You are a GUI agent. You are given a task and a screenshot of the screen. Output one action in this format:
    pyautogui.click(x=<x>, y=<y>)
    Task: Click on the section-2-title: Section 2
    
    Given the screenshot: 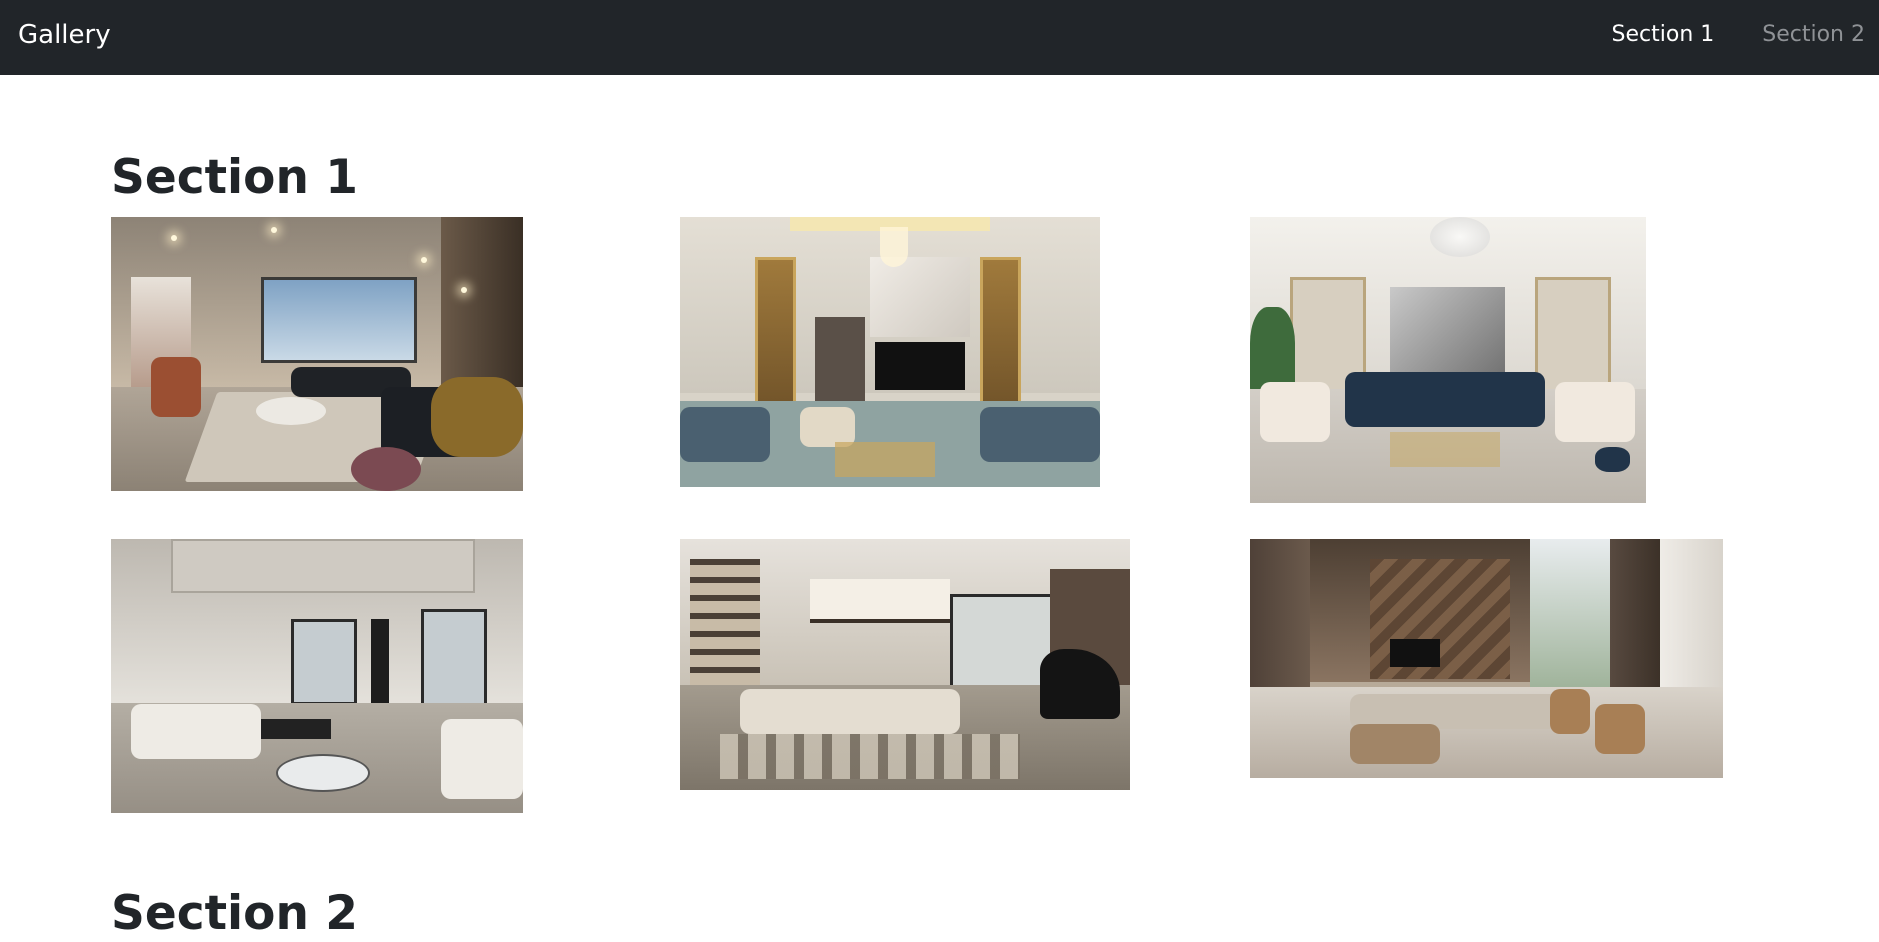 What is the action you would take?
    pyautogui.click(x=234, y=913)
    